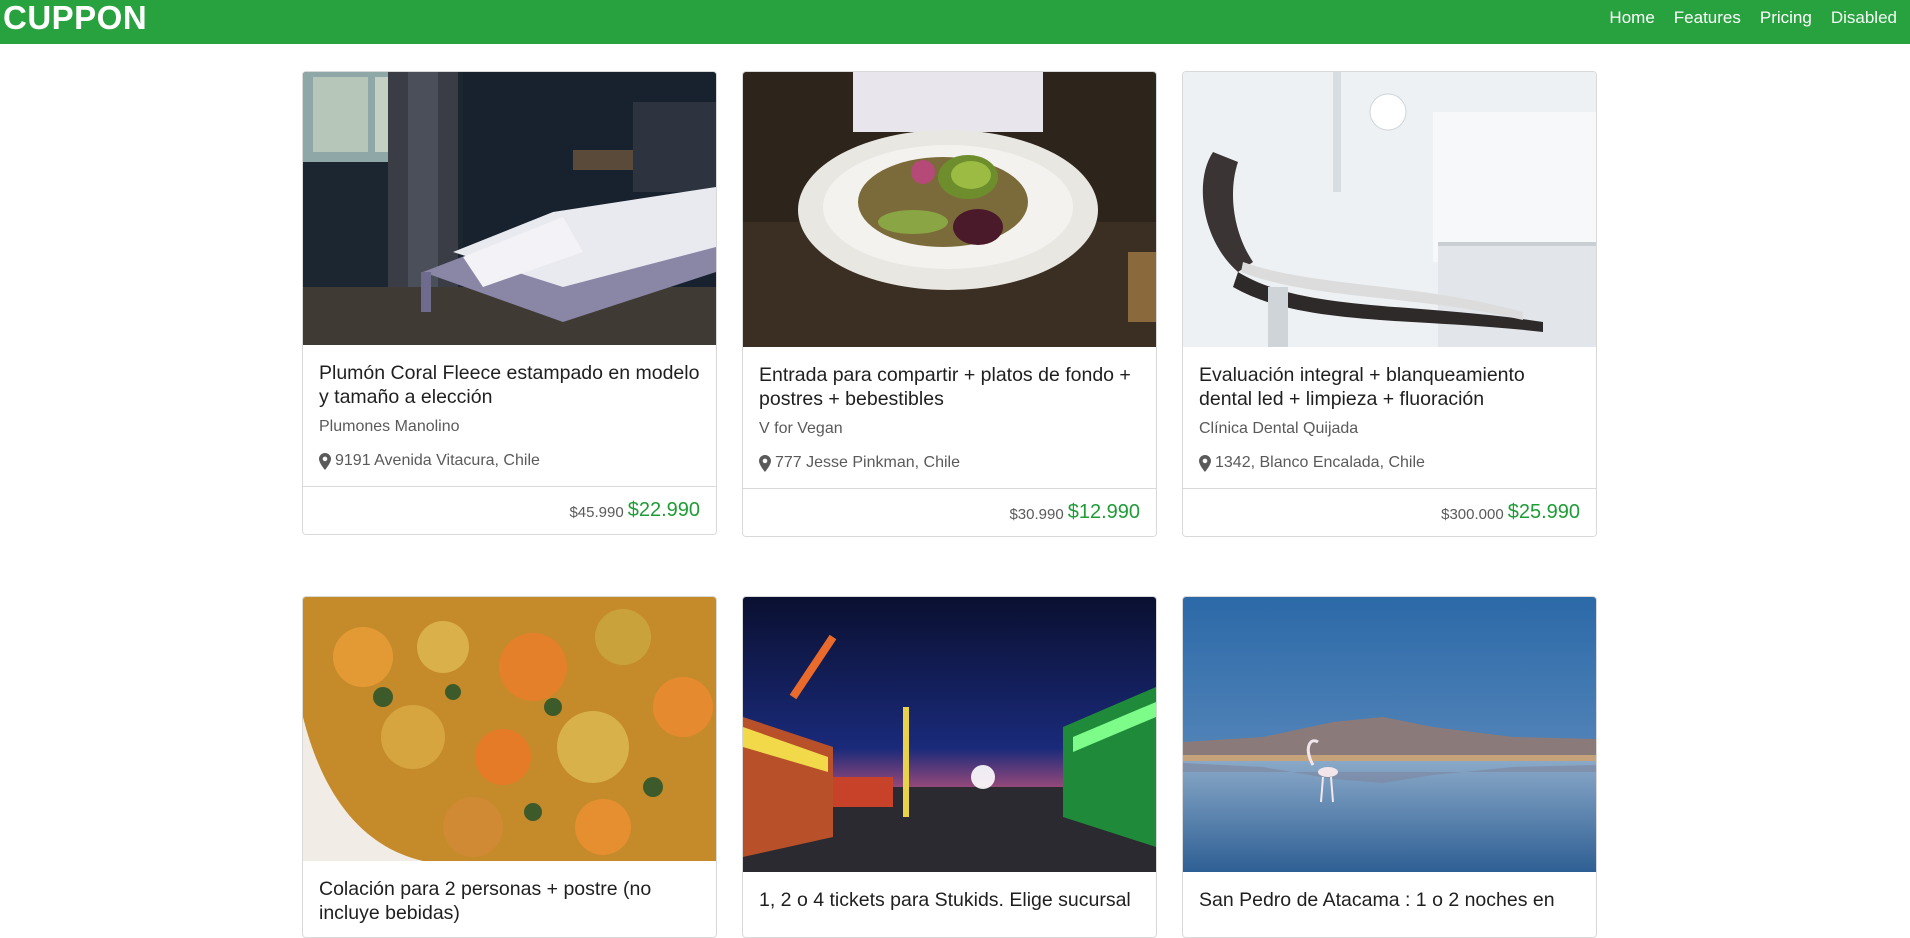 Image resolution: width=1910 pixels, height=938 pixels. I want to click on new-price: $12.990, so click(1103, 512).